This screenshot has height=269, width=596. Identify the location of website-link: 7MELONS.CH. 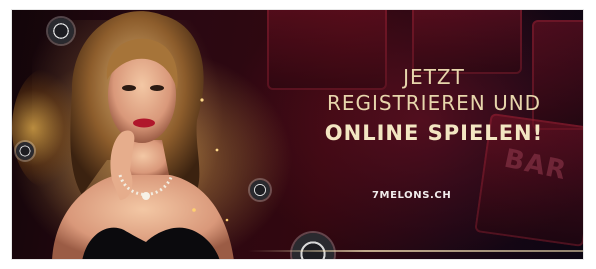
(411, 195).